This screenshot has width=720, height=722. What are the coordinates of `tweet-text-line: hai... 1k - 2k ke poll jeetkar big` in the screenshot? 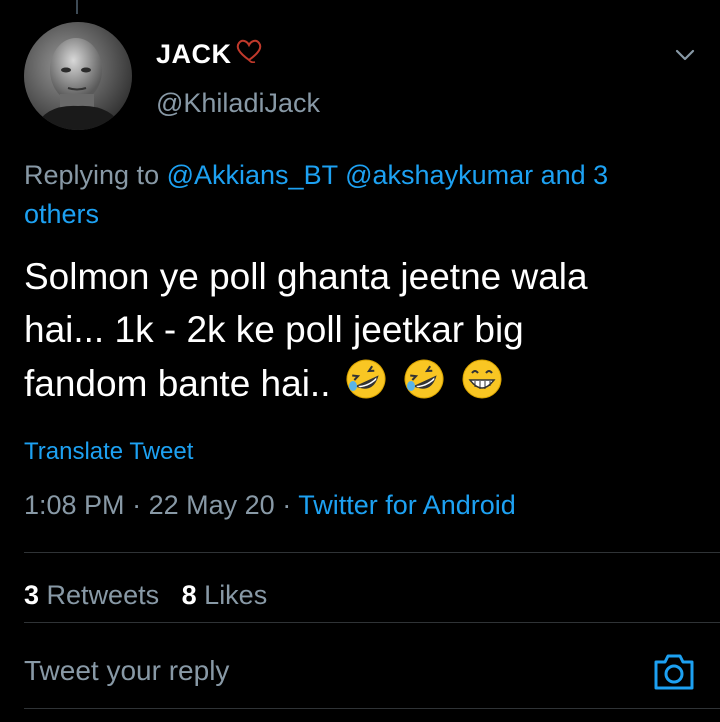 It's located at (274, 329).